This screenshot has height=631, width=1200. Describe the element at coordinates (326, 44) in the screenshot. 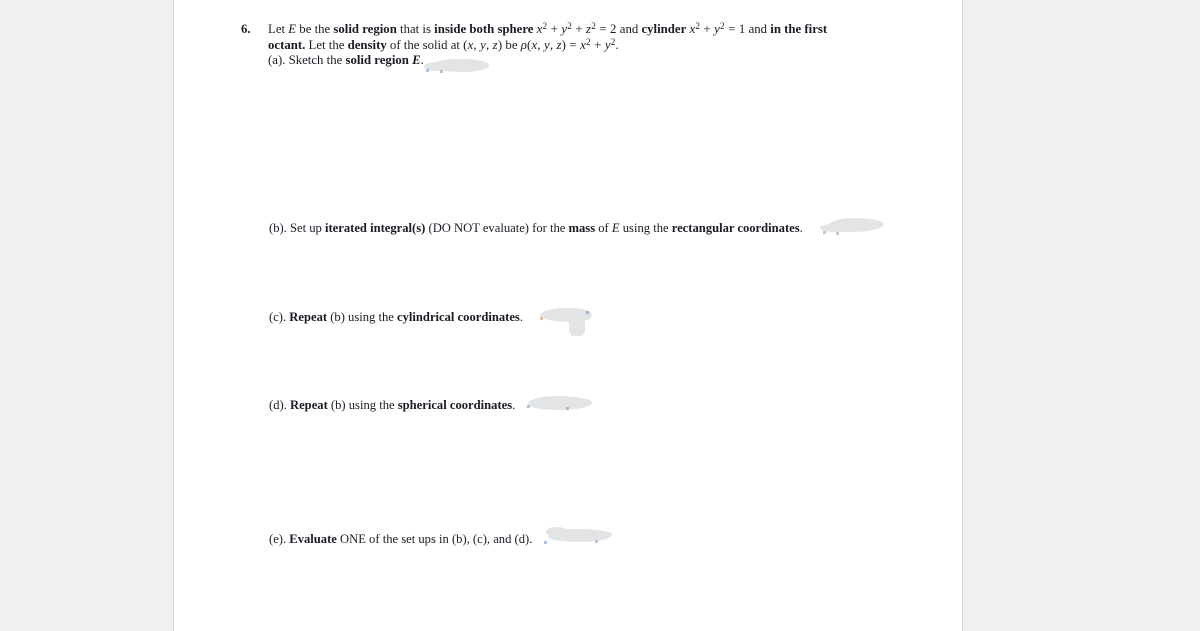

I see `stem-text-6: Let the` at that location.